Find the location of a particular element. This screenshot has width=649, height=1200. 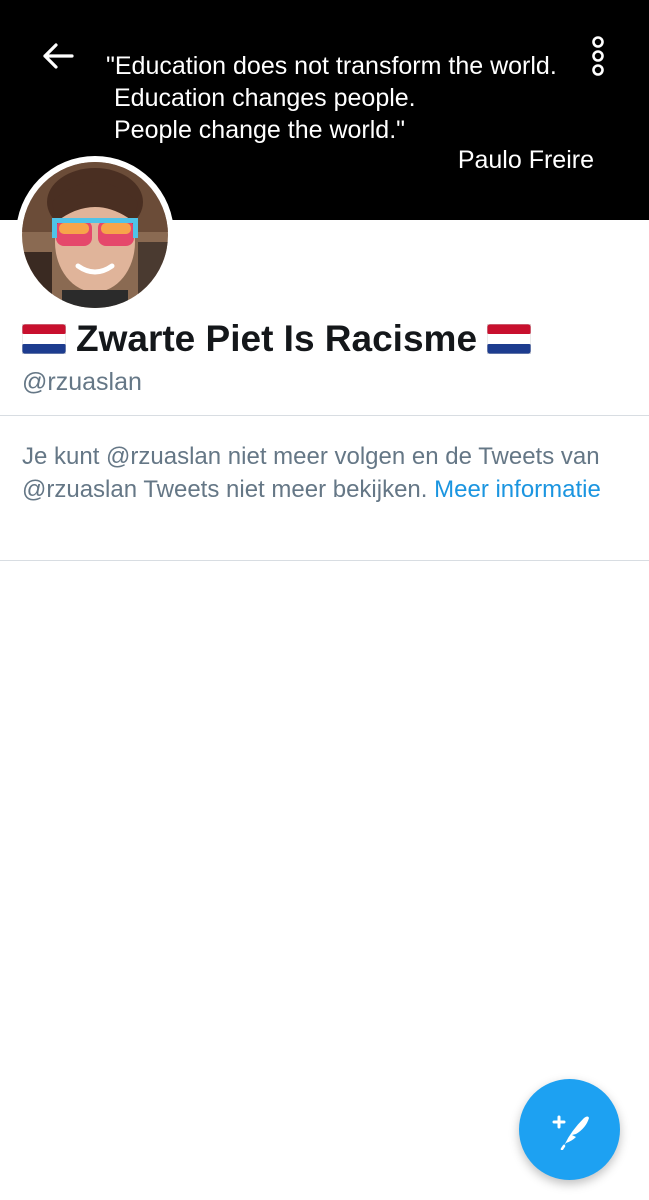

back-arrow-icon is located at coordinates (58, 56).